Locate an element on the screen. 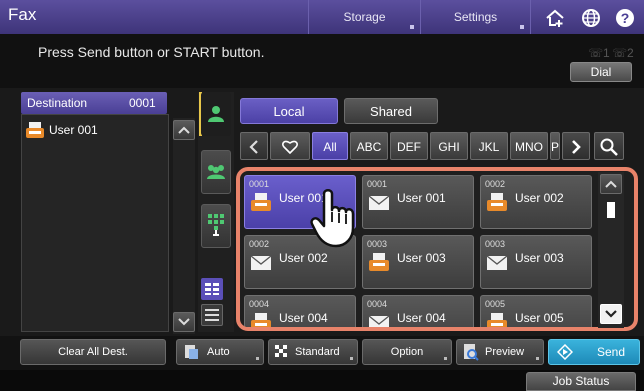 This screenshot has height=391, width=644. tab-settings: Settings is located at coordinates (475, 17).